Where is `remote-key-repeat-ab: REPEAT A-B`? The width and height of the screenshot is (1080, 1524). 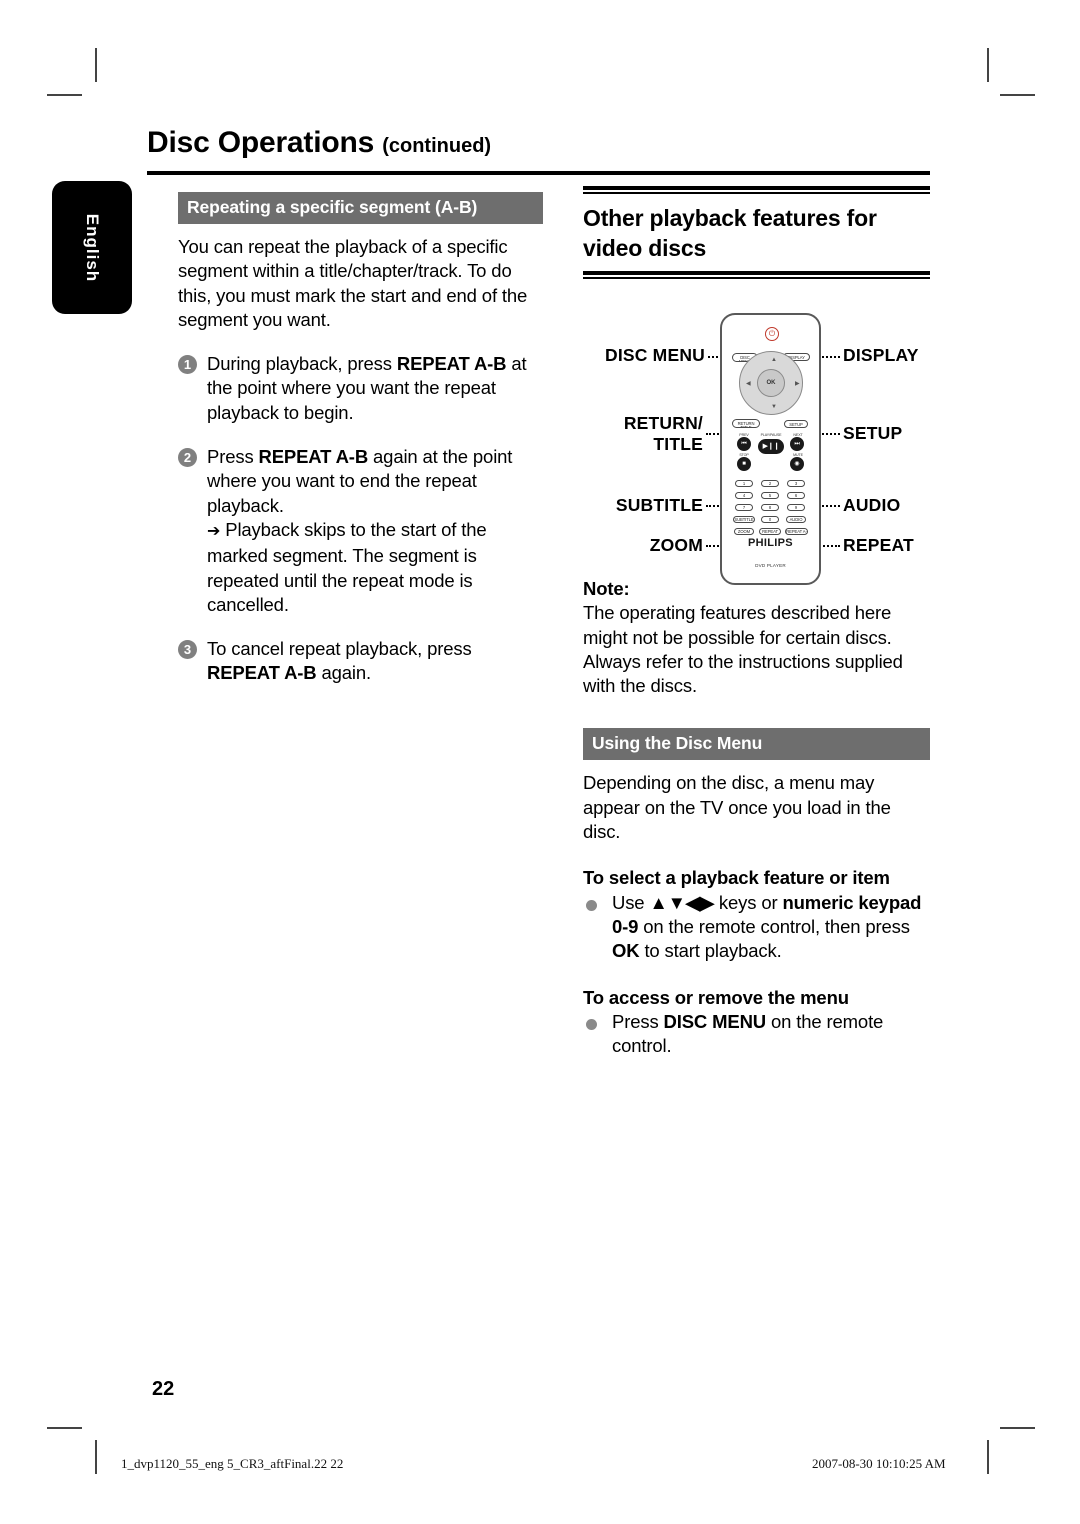
remote-key-repeat-ab: REPEAT A-B is located at coordinates (796, 531).